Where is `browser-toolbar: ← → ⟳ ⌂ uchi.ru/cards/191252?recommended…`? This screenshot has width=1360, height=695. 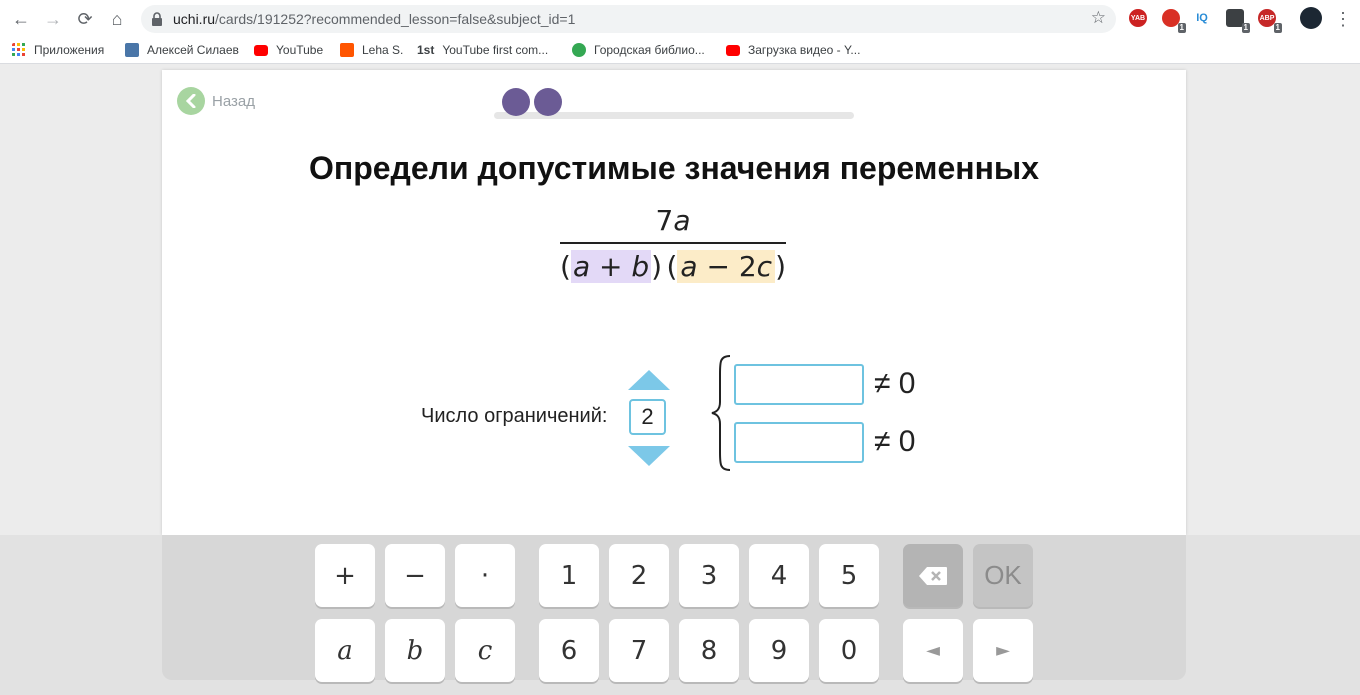 browser-toolbar: ← → ⟳ ⌂ uchi.ru/cards/191252?recommended… is located at coordinates (680, 19).